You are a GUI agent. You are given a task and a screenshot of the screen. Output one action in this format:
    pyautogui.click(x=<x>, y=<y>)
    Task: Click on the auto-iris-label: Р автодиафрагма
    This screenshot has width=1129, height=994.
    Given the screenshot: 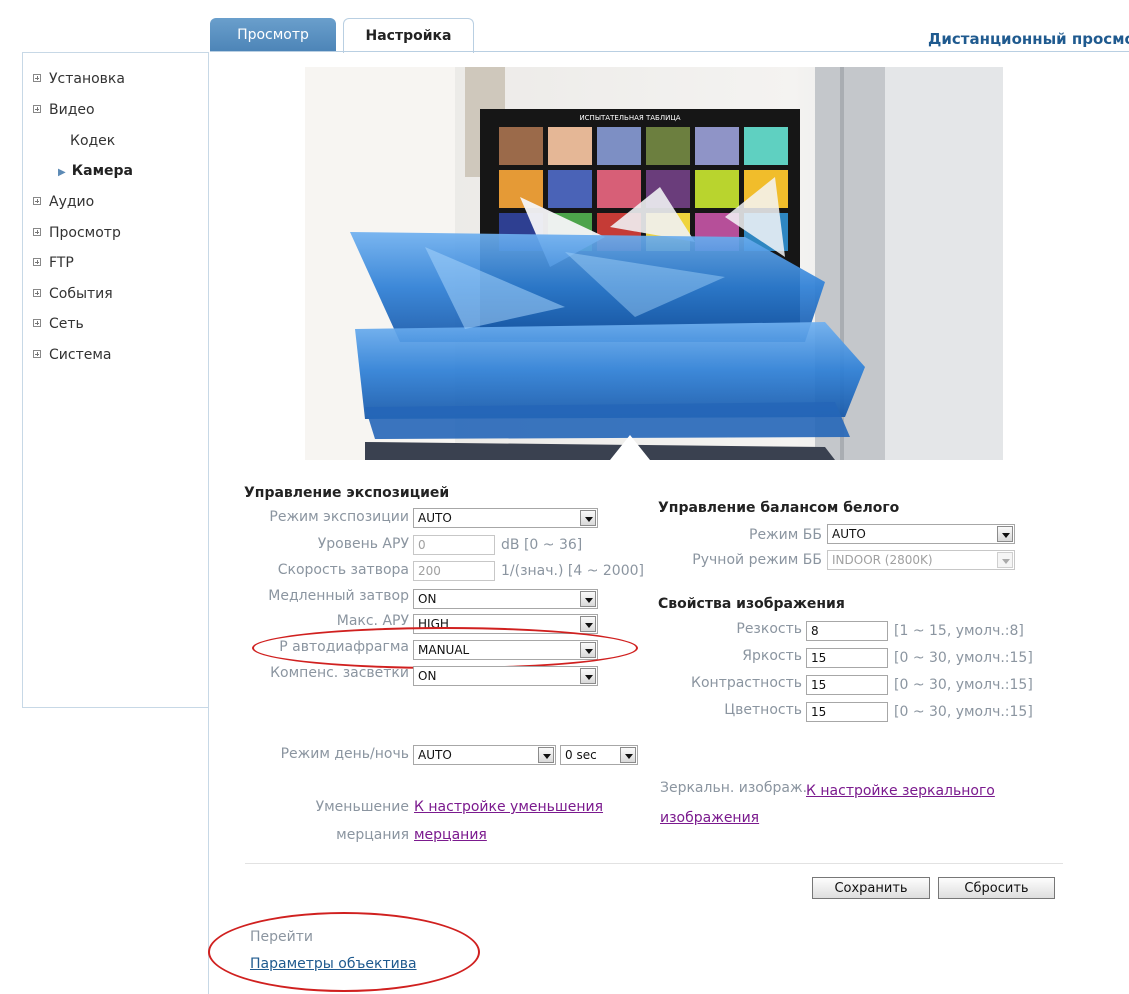 What is the action you would take?
    pyautogui.click(x=344, y=647)
    